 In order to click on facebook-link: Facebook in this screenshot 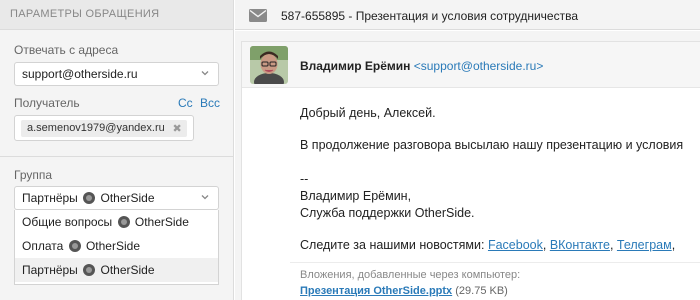, I will do `click(515, 245)`.